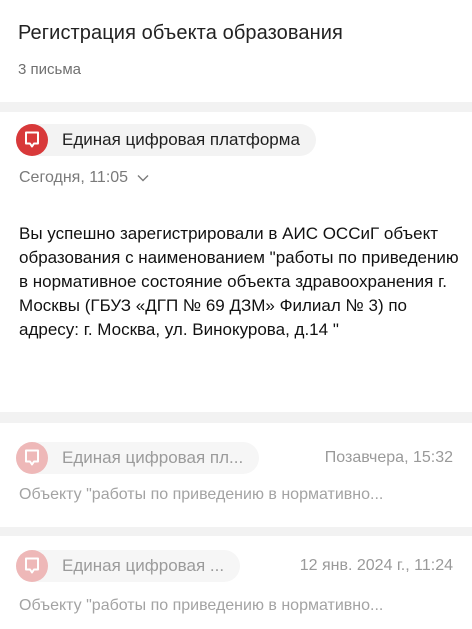 The height and width of the screenshot is (629, 472). Describe the element at coordinates (74, 177) in the screenshot. I see `message-date: Сегодня, 11:05` at that location.